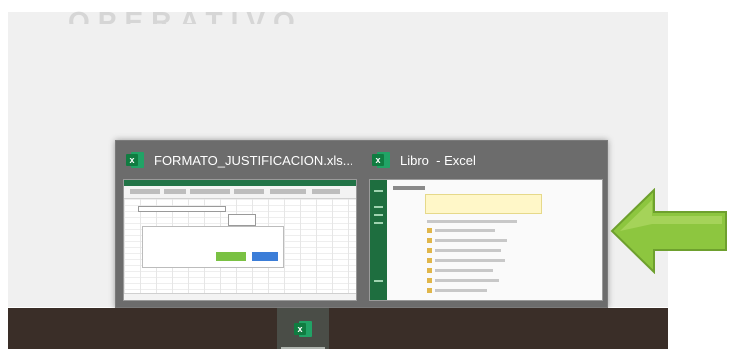  What do you see at coordinates (240, 240) in the screenshot?
I see `workbook-preview-image` at bounding box center [240, 240].